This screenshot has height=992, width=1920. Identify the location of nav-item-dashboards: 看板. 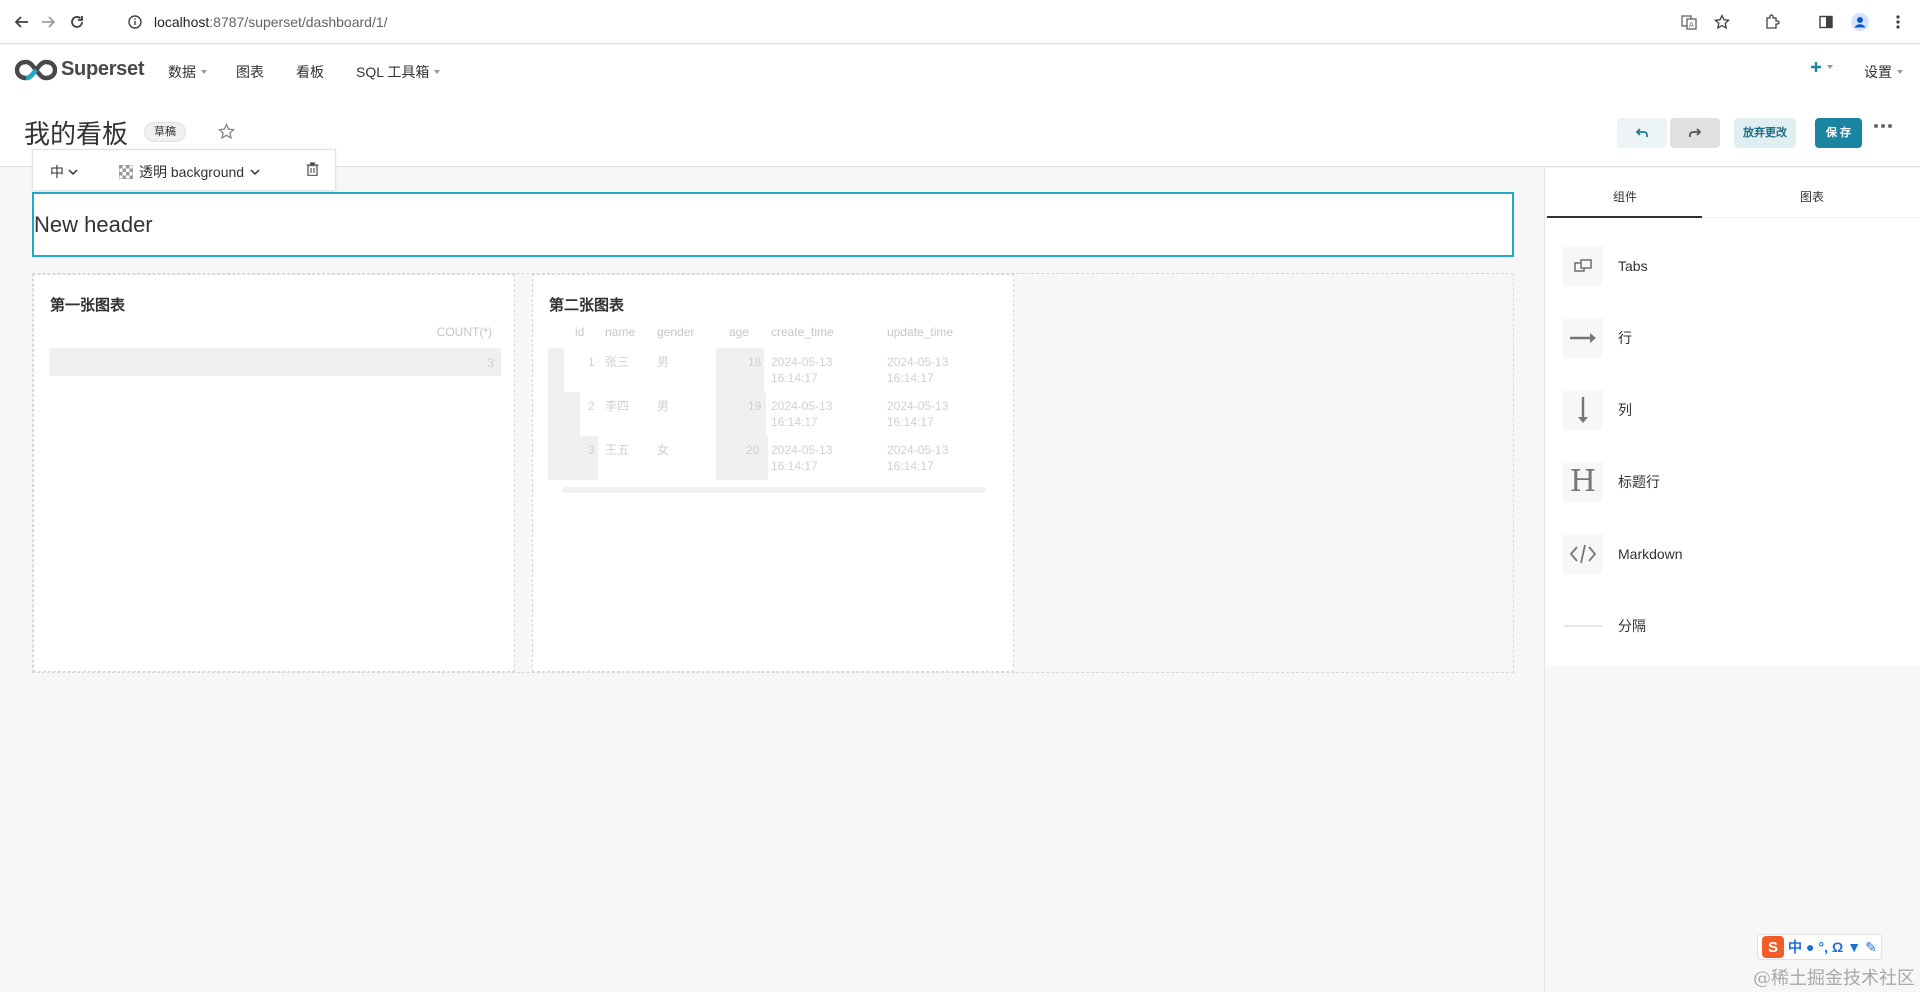
(310, 72).